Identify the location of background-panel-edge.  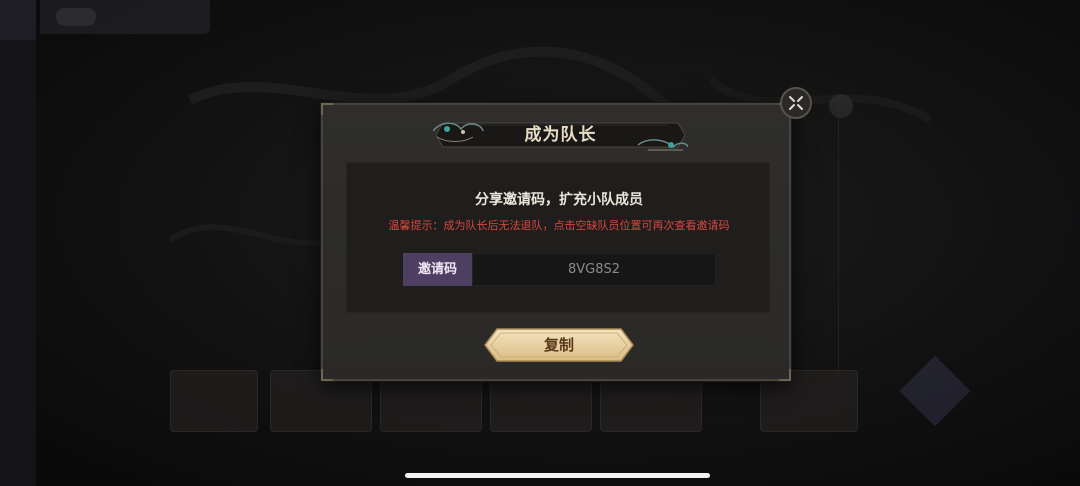
(838, 235).